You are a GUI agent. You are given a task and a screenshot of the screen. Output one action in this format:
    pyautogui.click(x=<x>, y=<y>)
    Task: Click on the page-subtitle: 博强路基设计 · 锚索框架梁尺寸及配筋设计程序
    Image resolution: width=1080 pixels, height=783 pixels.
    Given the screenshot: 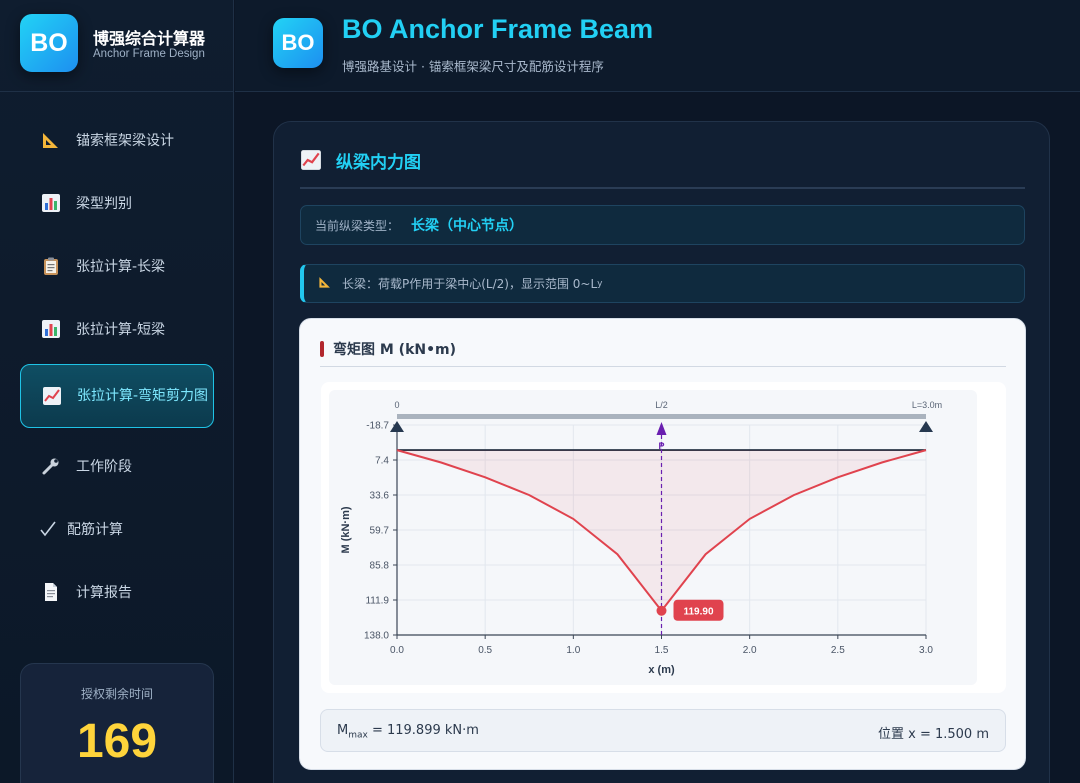 What is the action you would take?
    pyautogui.click(x=473, y=66)
    